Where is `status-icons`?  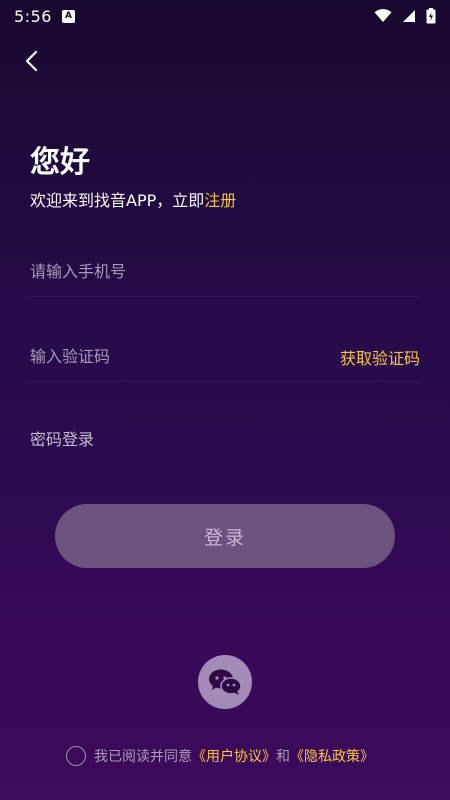 status-icons is located at coordinates (405, 16).